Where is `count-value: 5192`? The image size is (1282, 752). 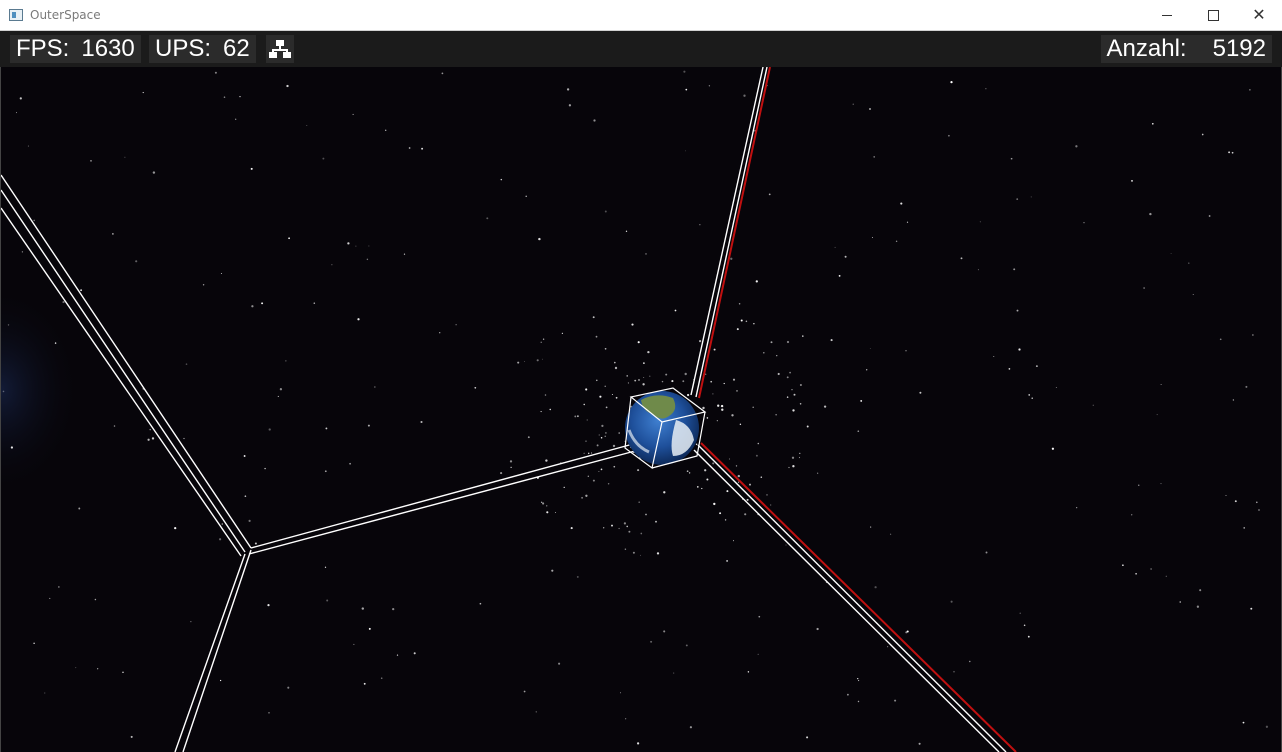
count-value: 5192 is located at coordinates (1239, 48).